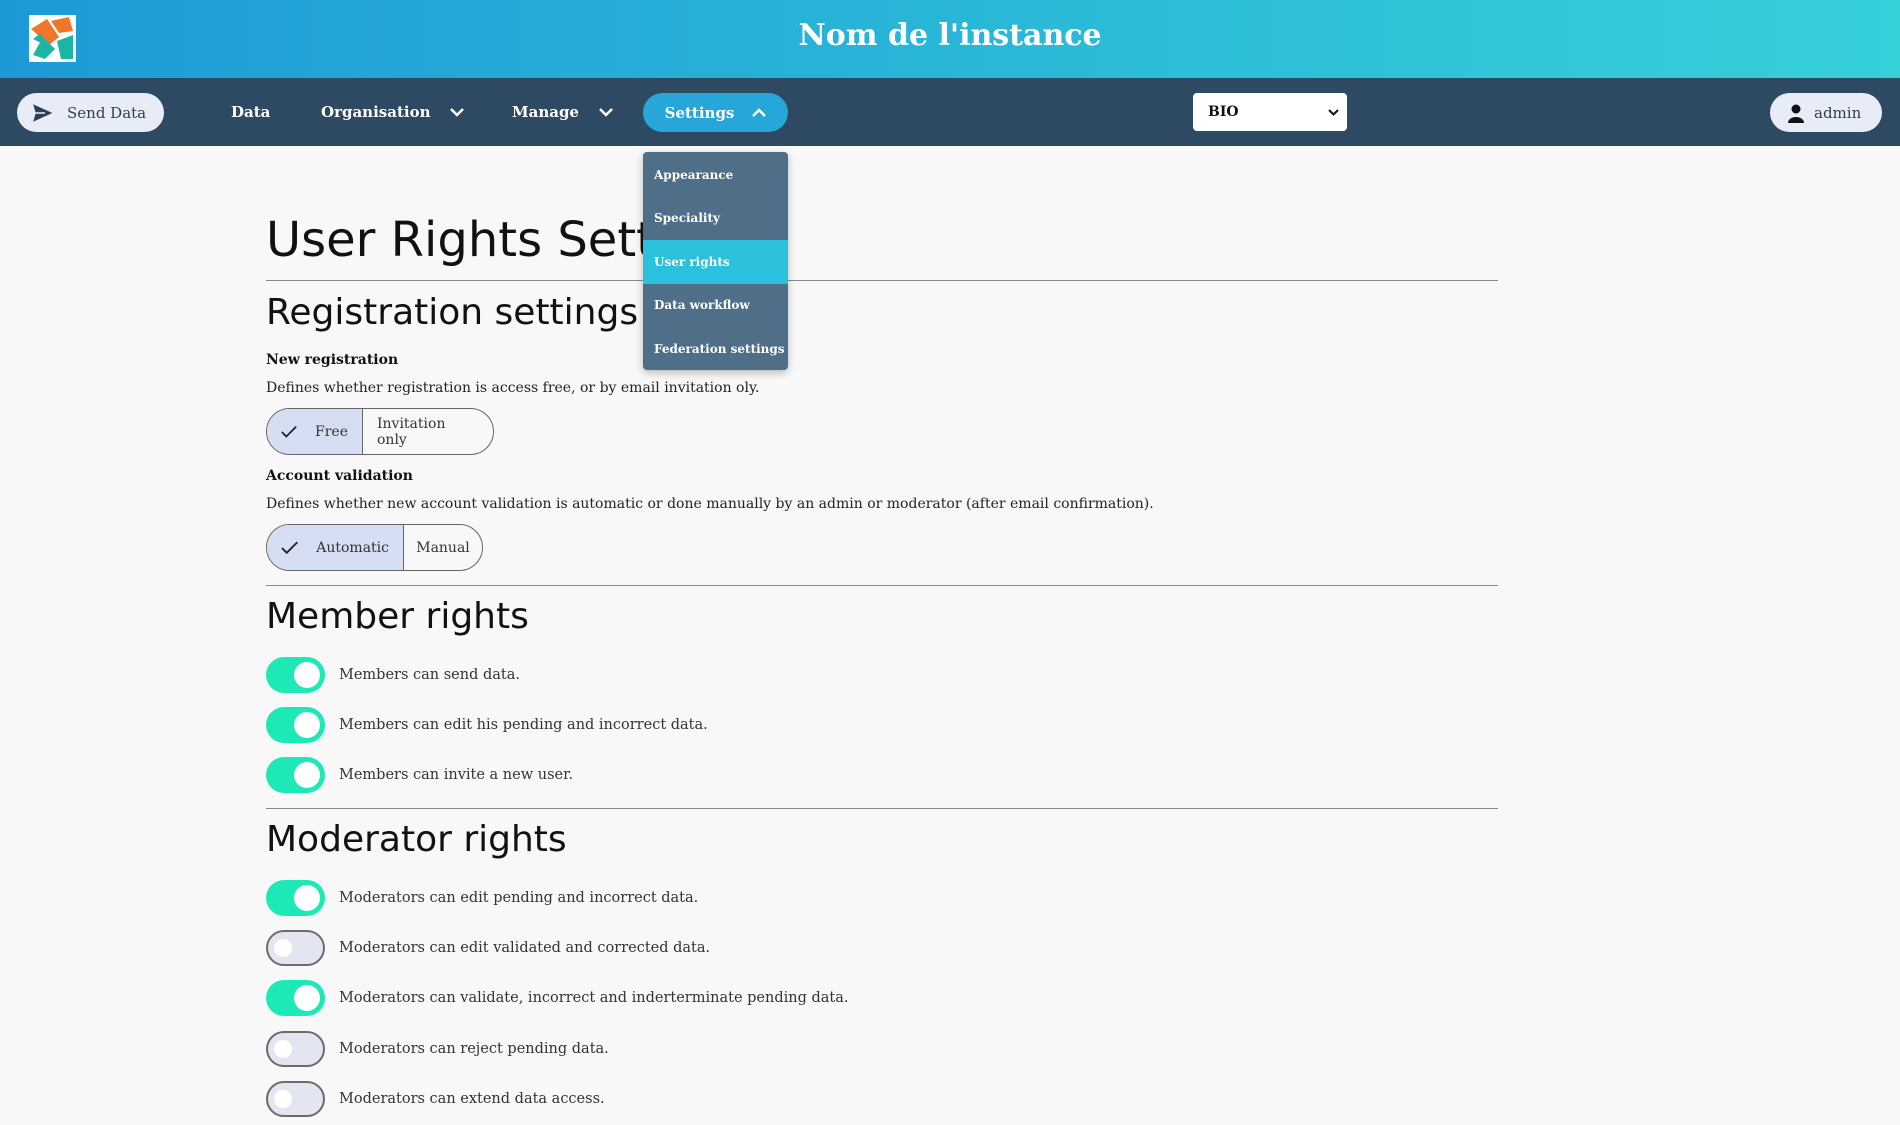 The height and width of the screenshot is (1125, 1900). I want to click on nav-manage-menu: Manage, so click(562, 112).